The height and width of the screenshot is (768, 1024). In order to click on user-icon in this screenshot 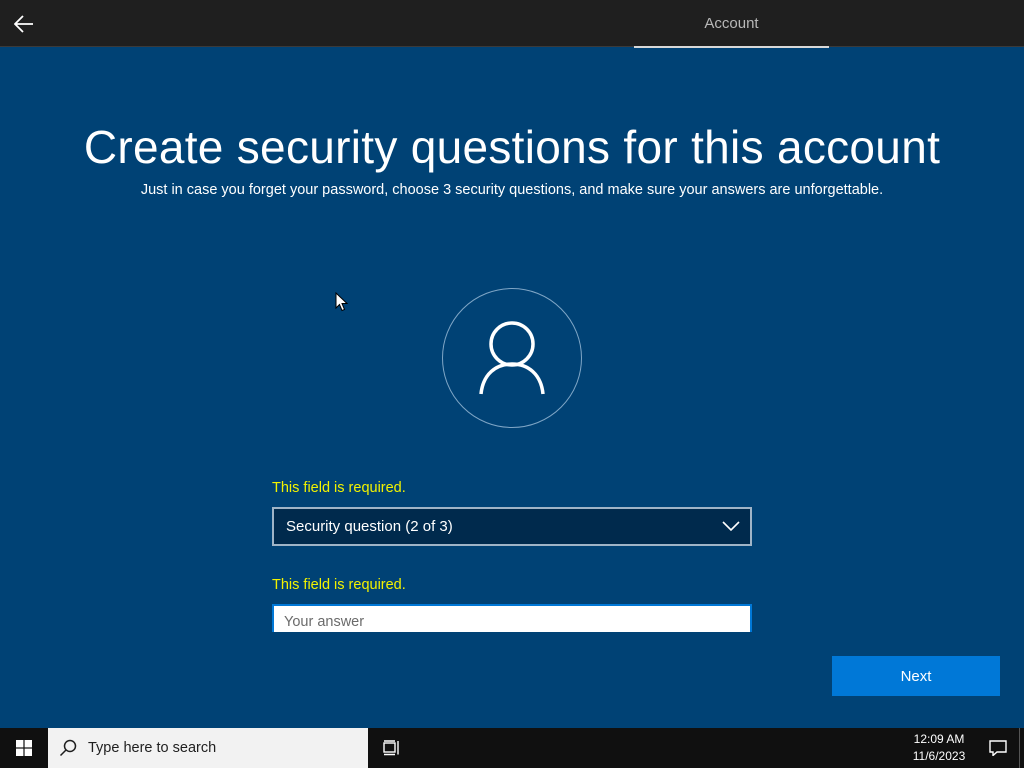, I will do `click(512, 358)`.